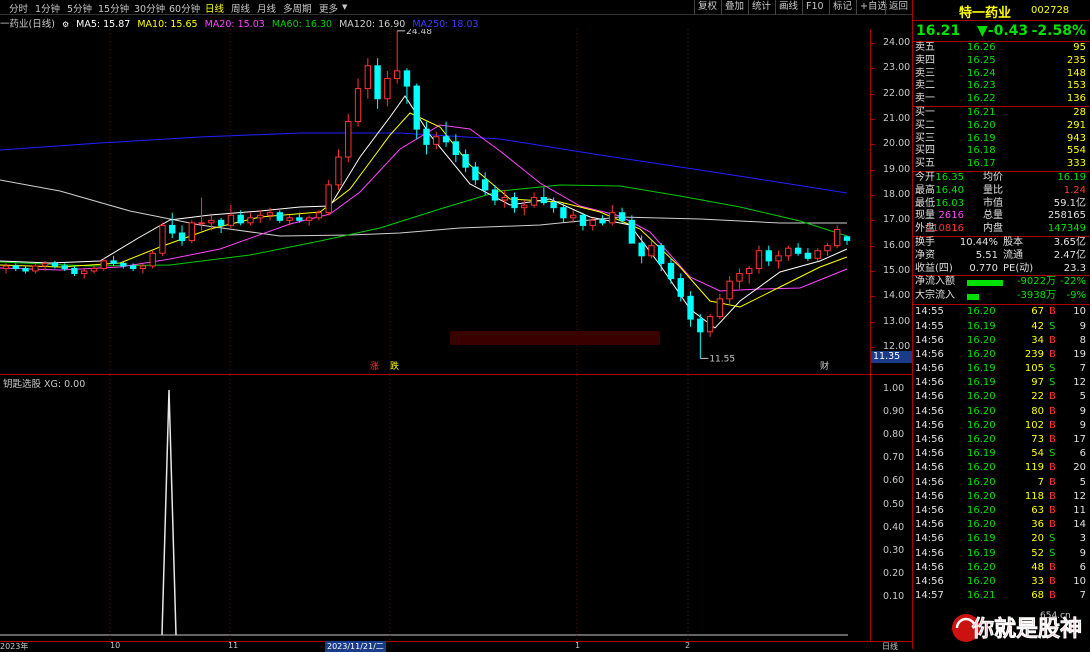 This screenshot has height=652, width=1090. What do you see at coordinates (1001, 151) in the screenshot?
I see `bid-row: 买四 16.18 554` at bounding box center [1001, 151].